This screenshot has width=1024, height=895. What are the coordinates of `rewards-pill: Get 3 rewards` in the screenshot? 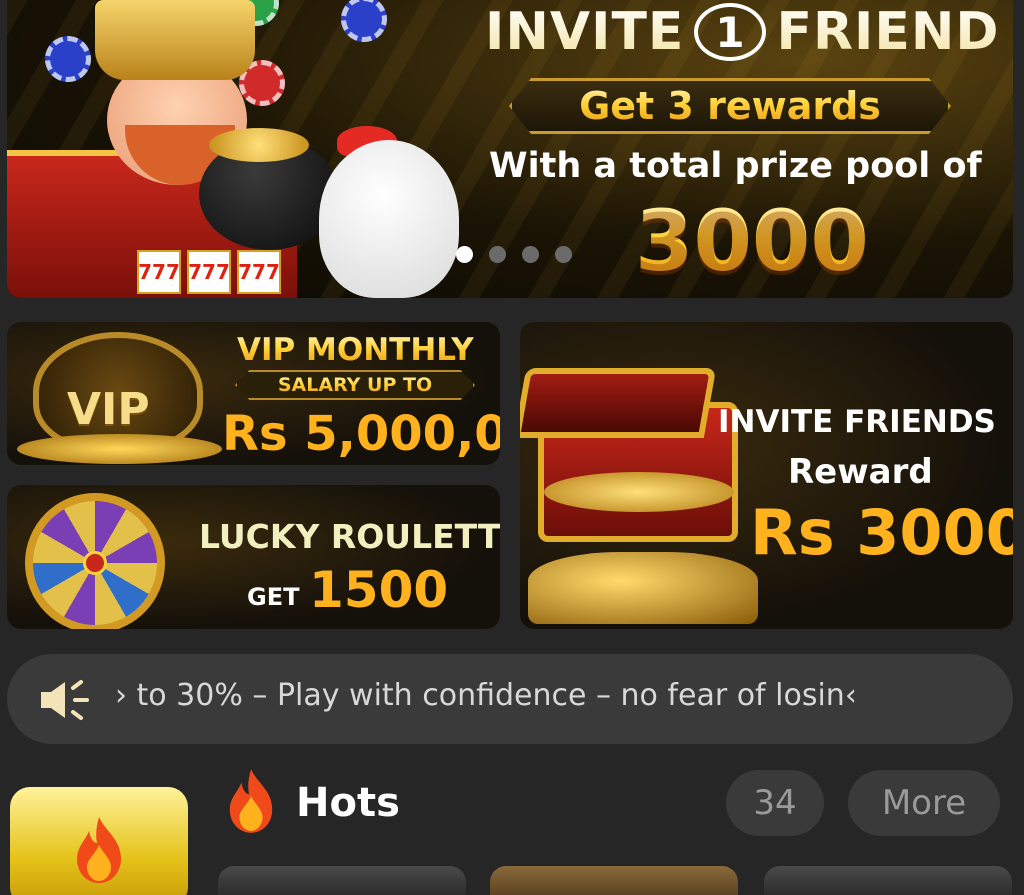 It's located at (730, 106).